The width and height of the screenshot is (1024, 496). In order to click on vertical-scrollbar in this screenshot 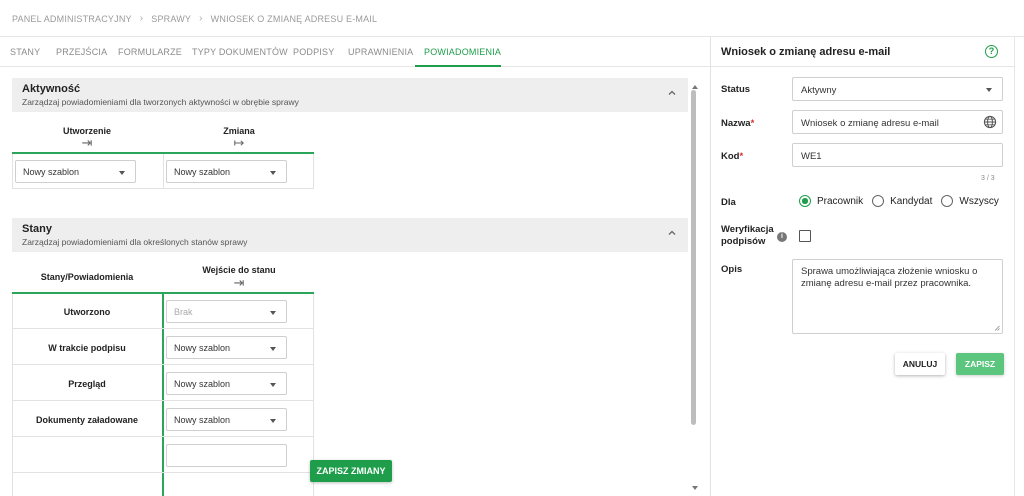, I will do `click(693, 277)`.